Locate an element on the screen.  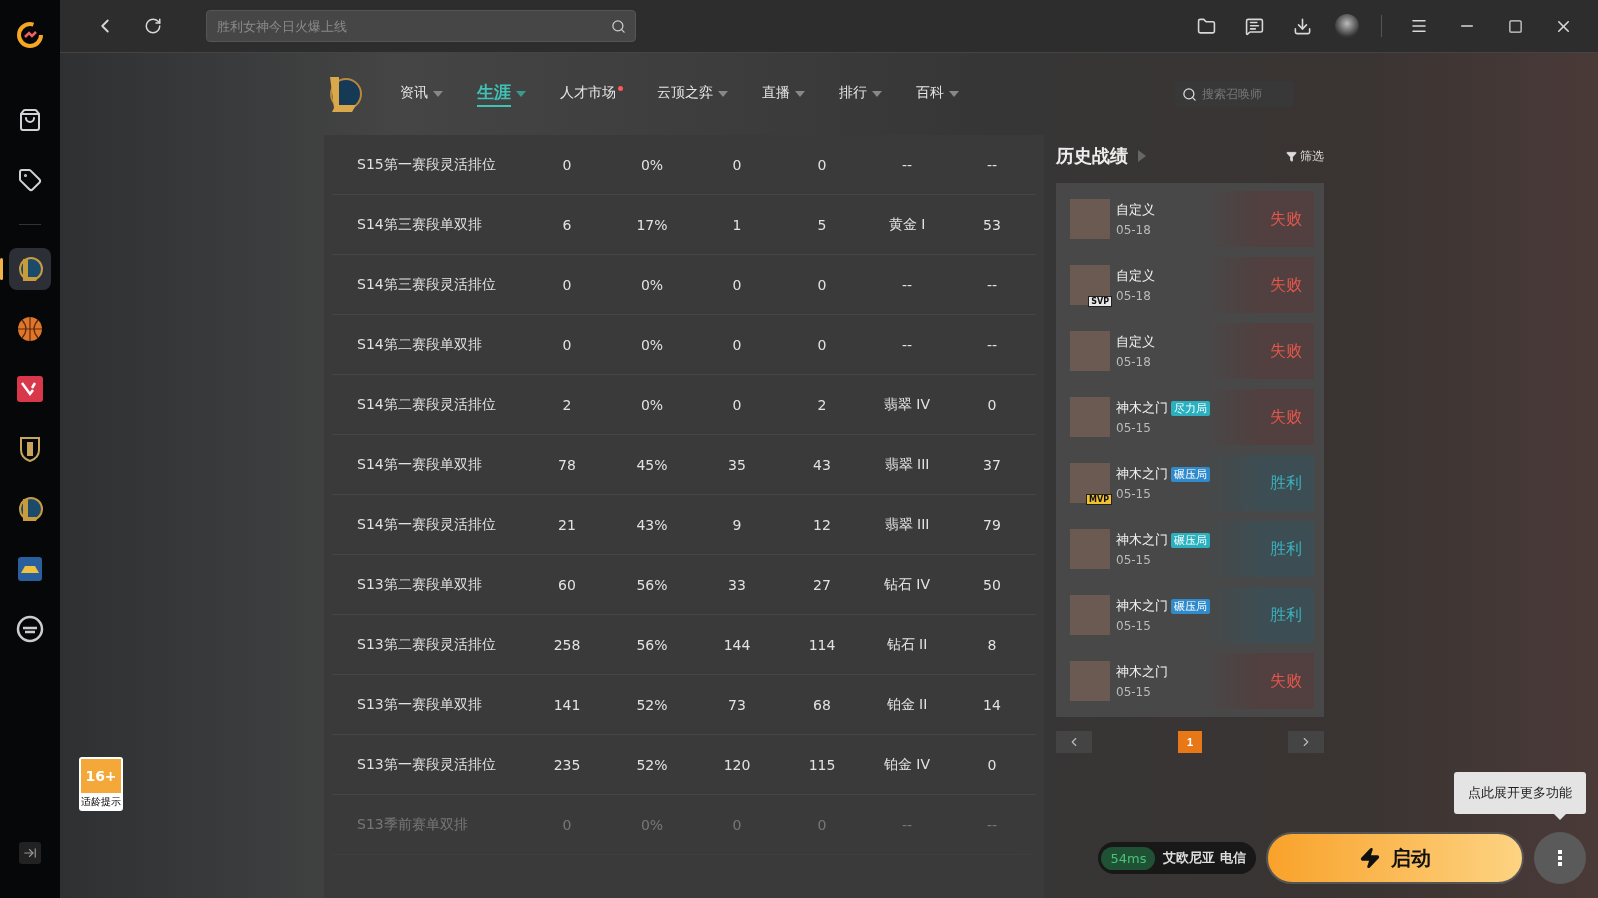
table-cell-text: 120 is located at coordinates (737, 764).